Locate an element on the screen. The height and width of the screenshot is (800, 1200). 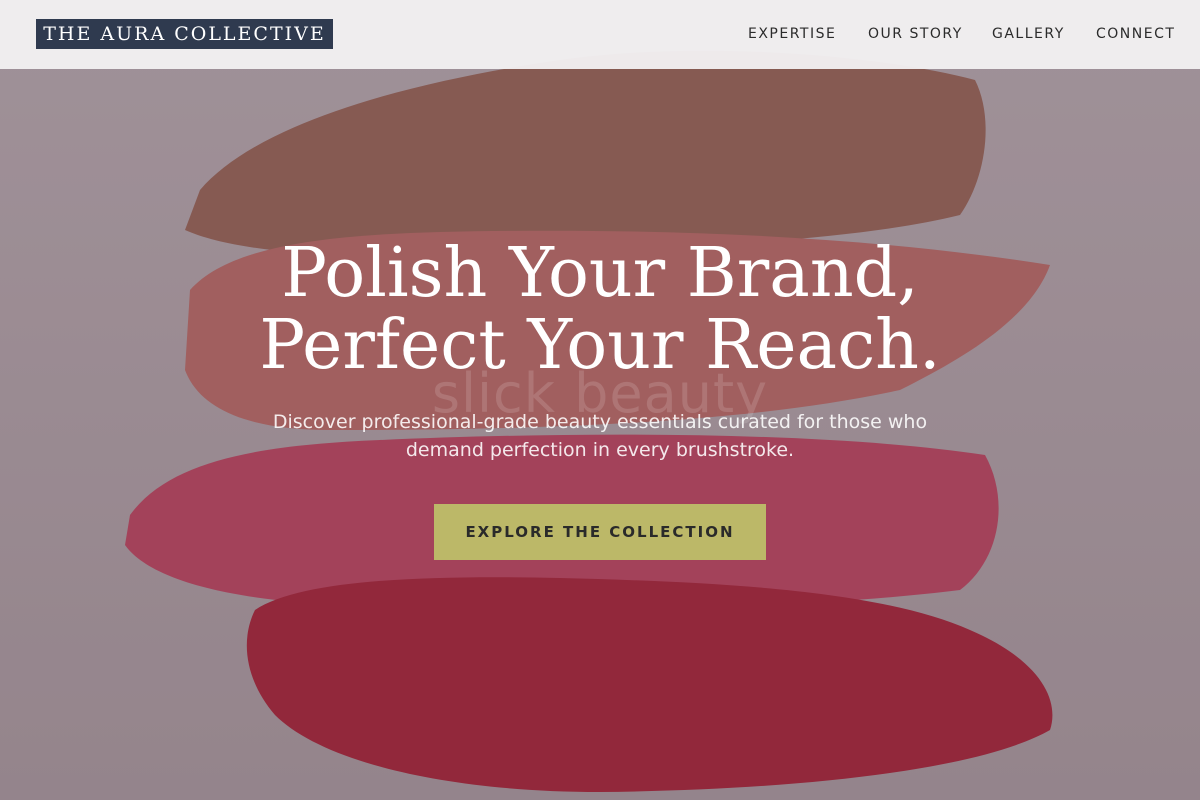
nav-item-gallery: GALLERY is located at coordinates (1028, 34).